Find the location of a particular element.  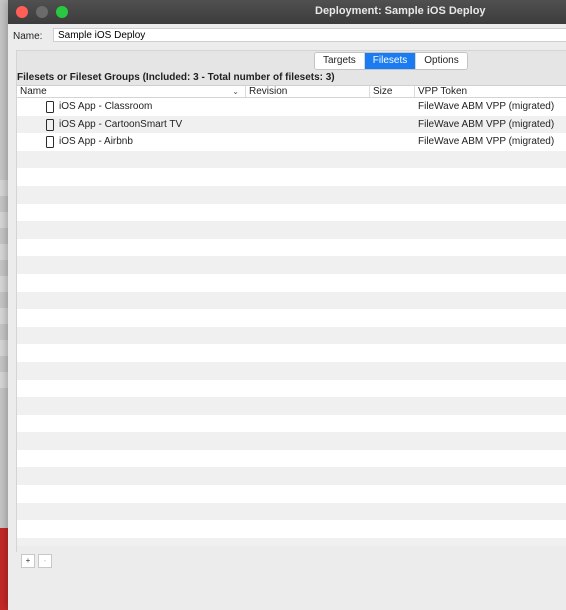

tab-targets: Targets is located at coordinates (340, 61).